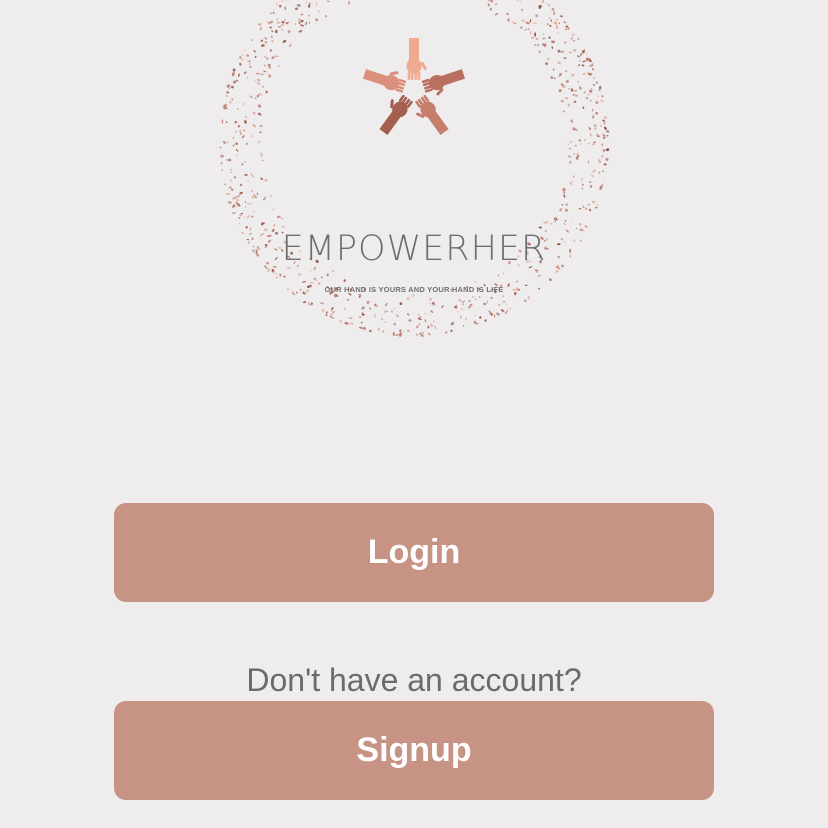 This screenshot has height=828, width=828. I want to click on brand-name: EMPOWERHER, so click(414, 249).